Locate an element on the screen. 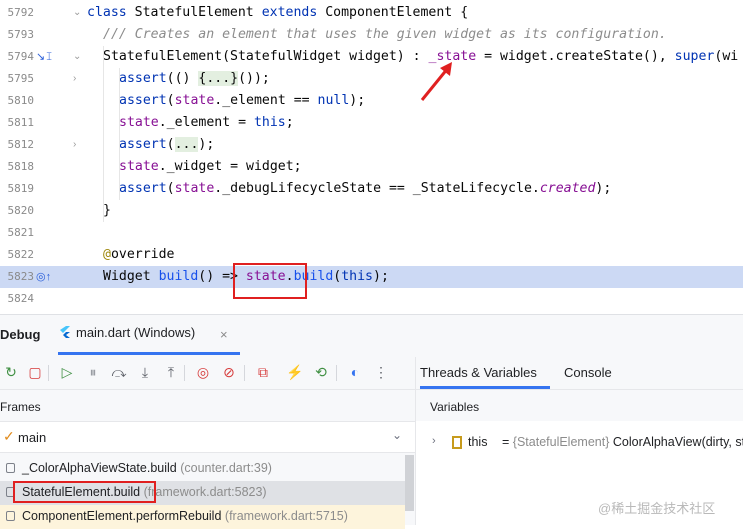  code-line: 5820} is located at coordinates (371, 211).